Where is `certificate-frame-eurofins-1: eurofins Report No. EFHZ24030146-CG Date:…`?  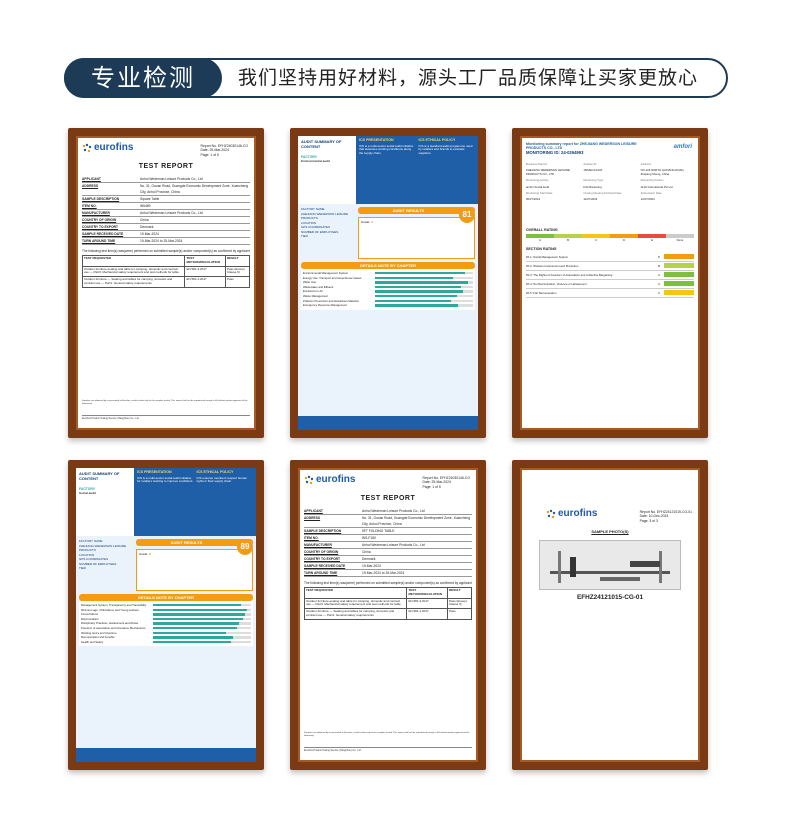
certificate-frame-eurofins-1: eurofins Report No. EFHZ24030146-CG Date:… is located at coordinates (166, 283).